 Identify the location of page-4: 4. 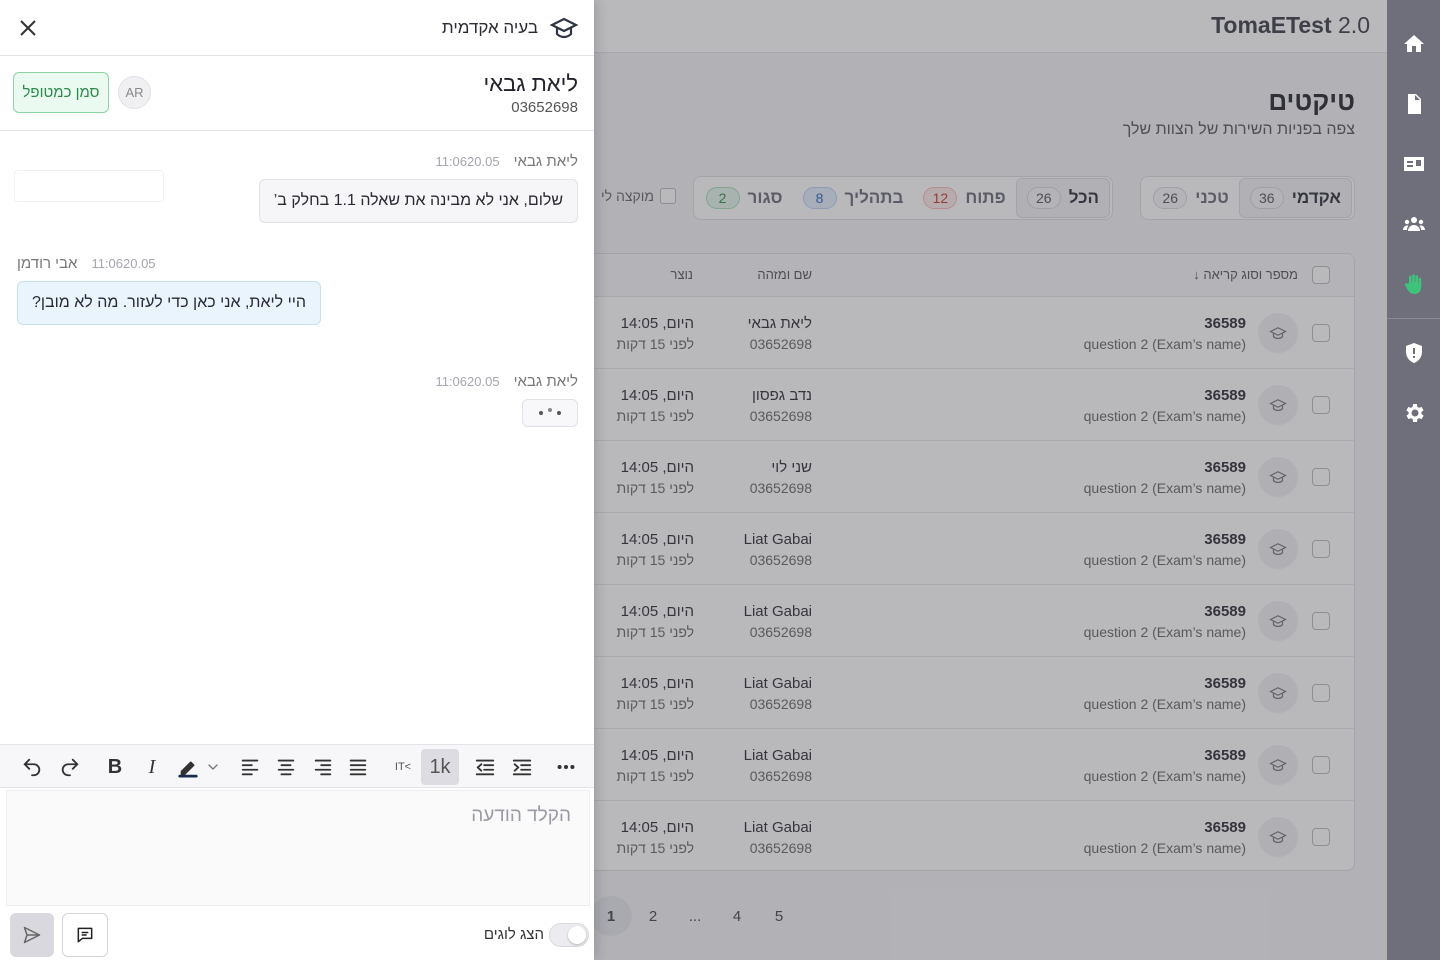
(737, 916).